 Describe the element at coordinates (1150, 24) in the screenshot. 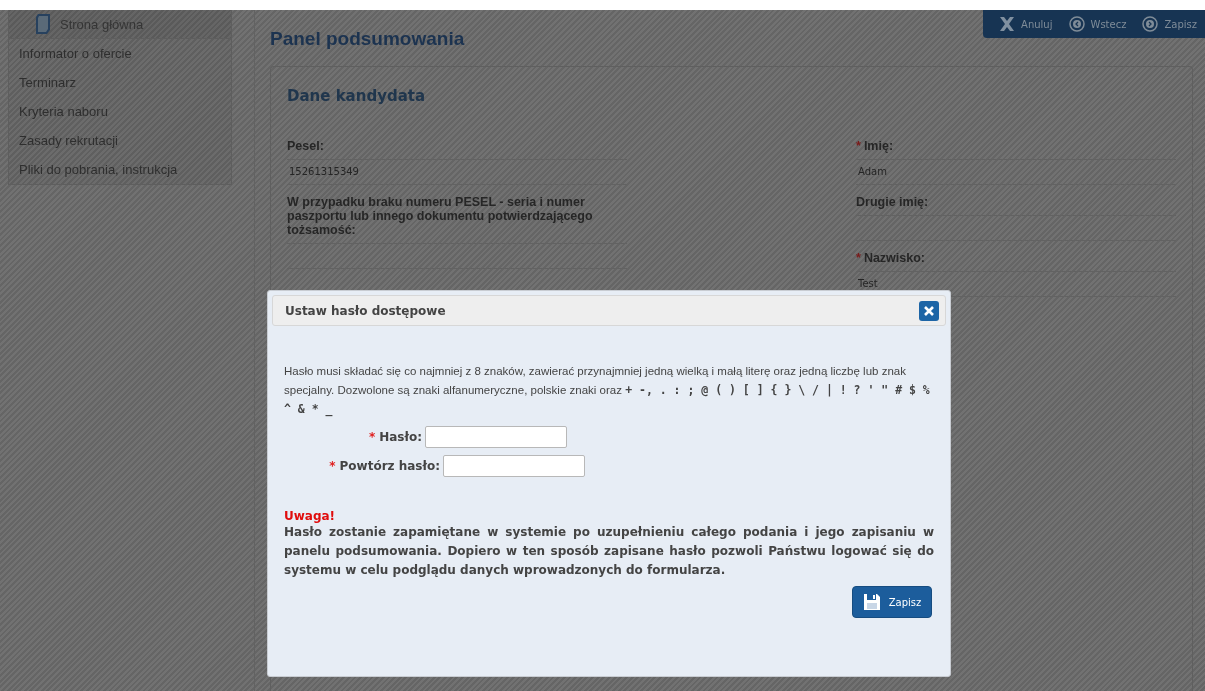

I see `right-arrow-circle-icon` at that location.